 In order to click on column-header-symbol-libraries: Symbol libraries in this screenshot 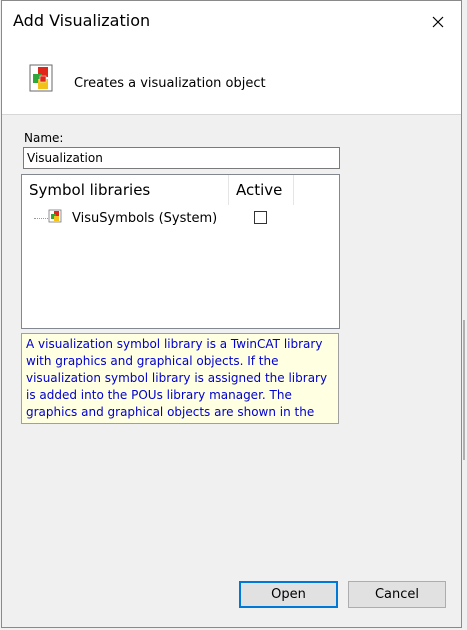, I will do `click(125, 190)`.